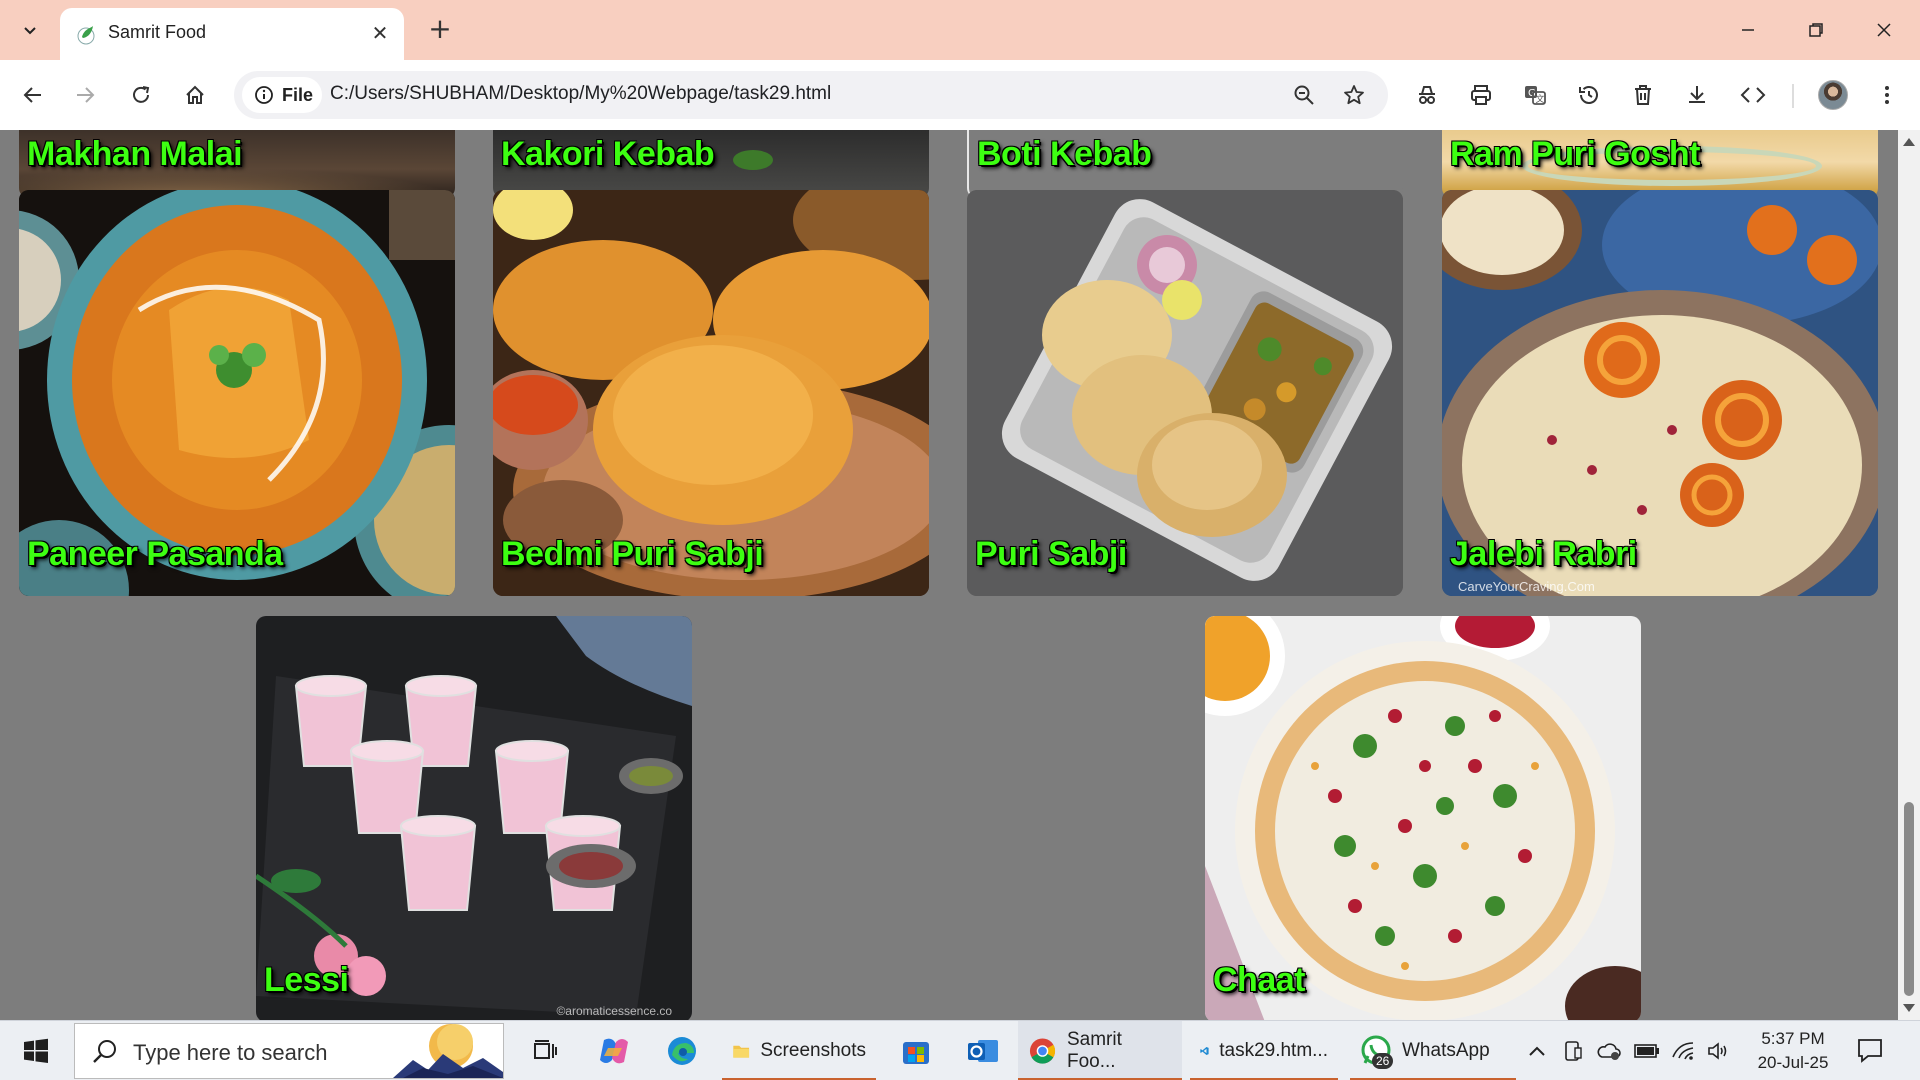  What do you see at coordinates (1833, 95) in the screenshot?
I see `profile-avatar` at bounding box center [1833, 95].